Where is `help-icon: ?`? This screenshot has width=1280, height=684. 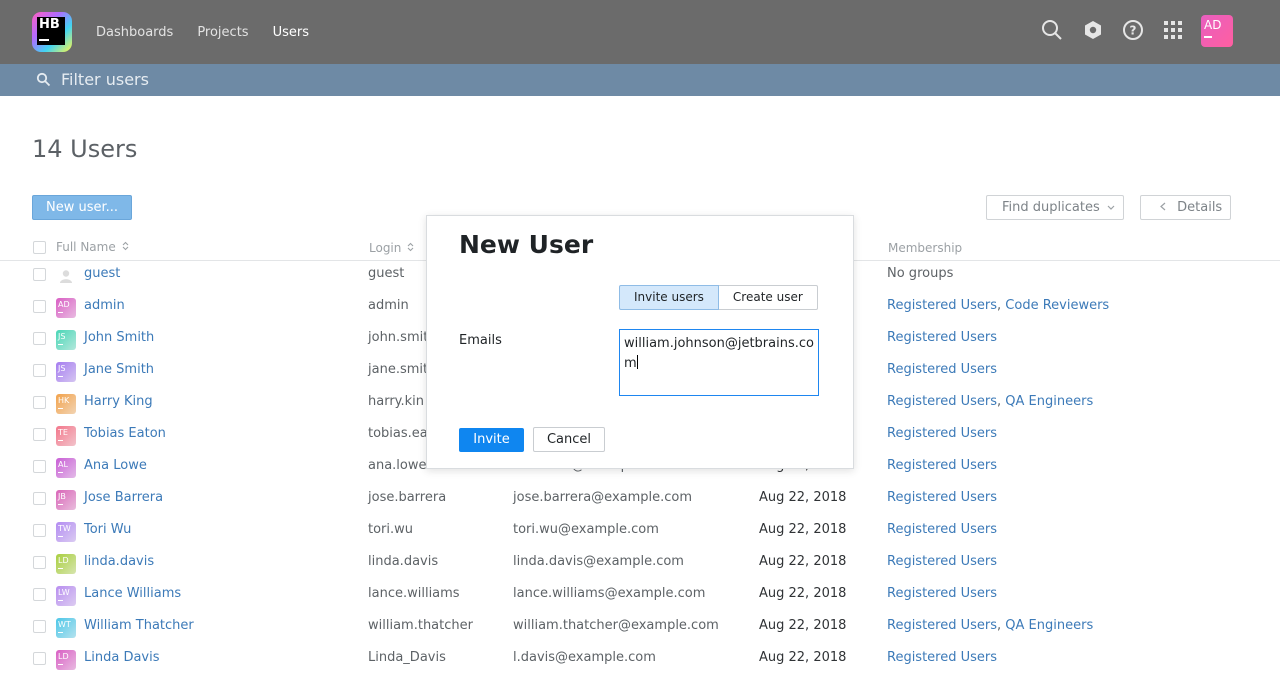 help-icon: ? is located at coordinates (1133, 30).